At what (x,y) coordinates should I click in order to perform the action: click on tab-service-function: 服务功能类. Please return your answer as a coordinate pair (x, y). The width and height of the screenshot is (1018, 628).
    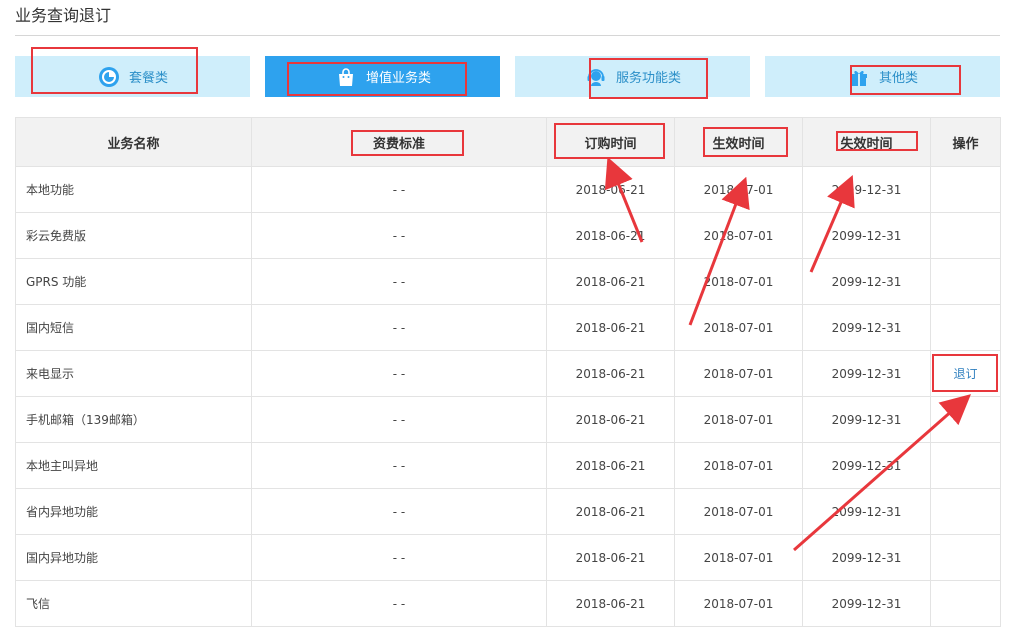
    Looking at the image, I should click on (632, 76).